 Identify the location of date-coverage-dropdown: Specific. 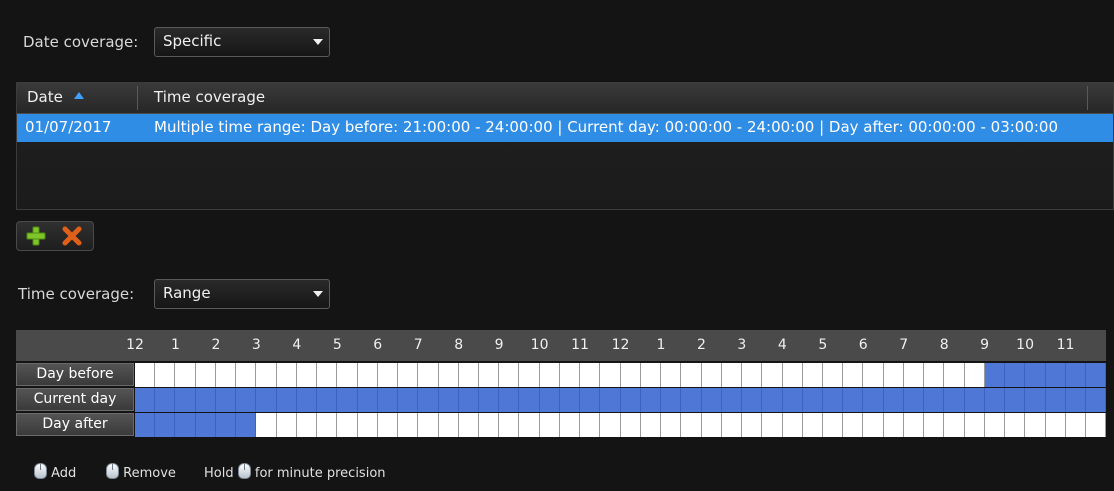
(242, 42).